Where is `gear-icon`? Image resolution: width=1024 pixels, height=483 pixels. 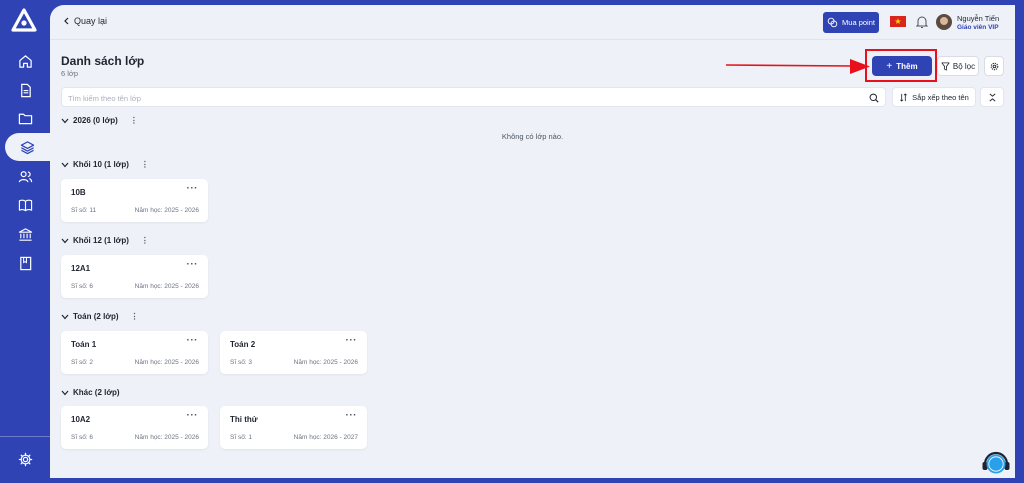 gear-icon is located at coordinates (994, 66).